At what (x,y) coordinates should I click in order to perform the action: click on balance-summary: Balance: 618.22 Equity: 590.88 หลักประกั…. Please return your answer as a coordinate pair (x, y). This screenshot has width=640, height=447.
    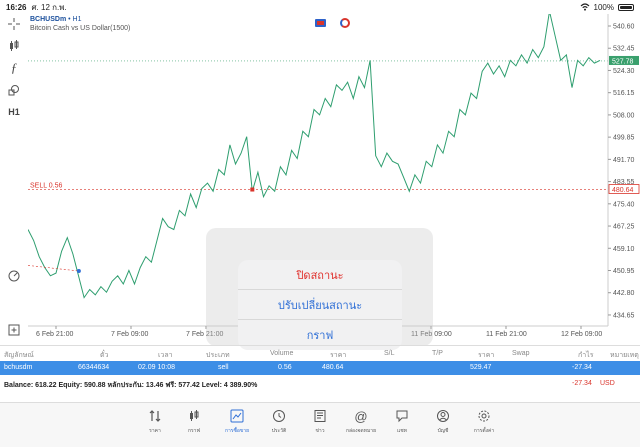
    Looking at the image, I should click on (131, 385).